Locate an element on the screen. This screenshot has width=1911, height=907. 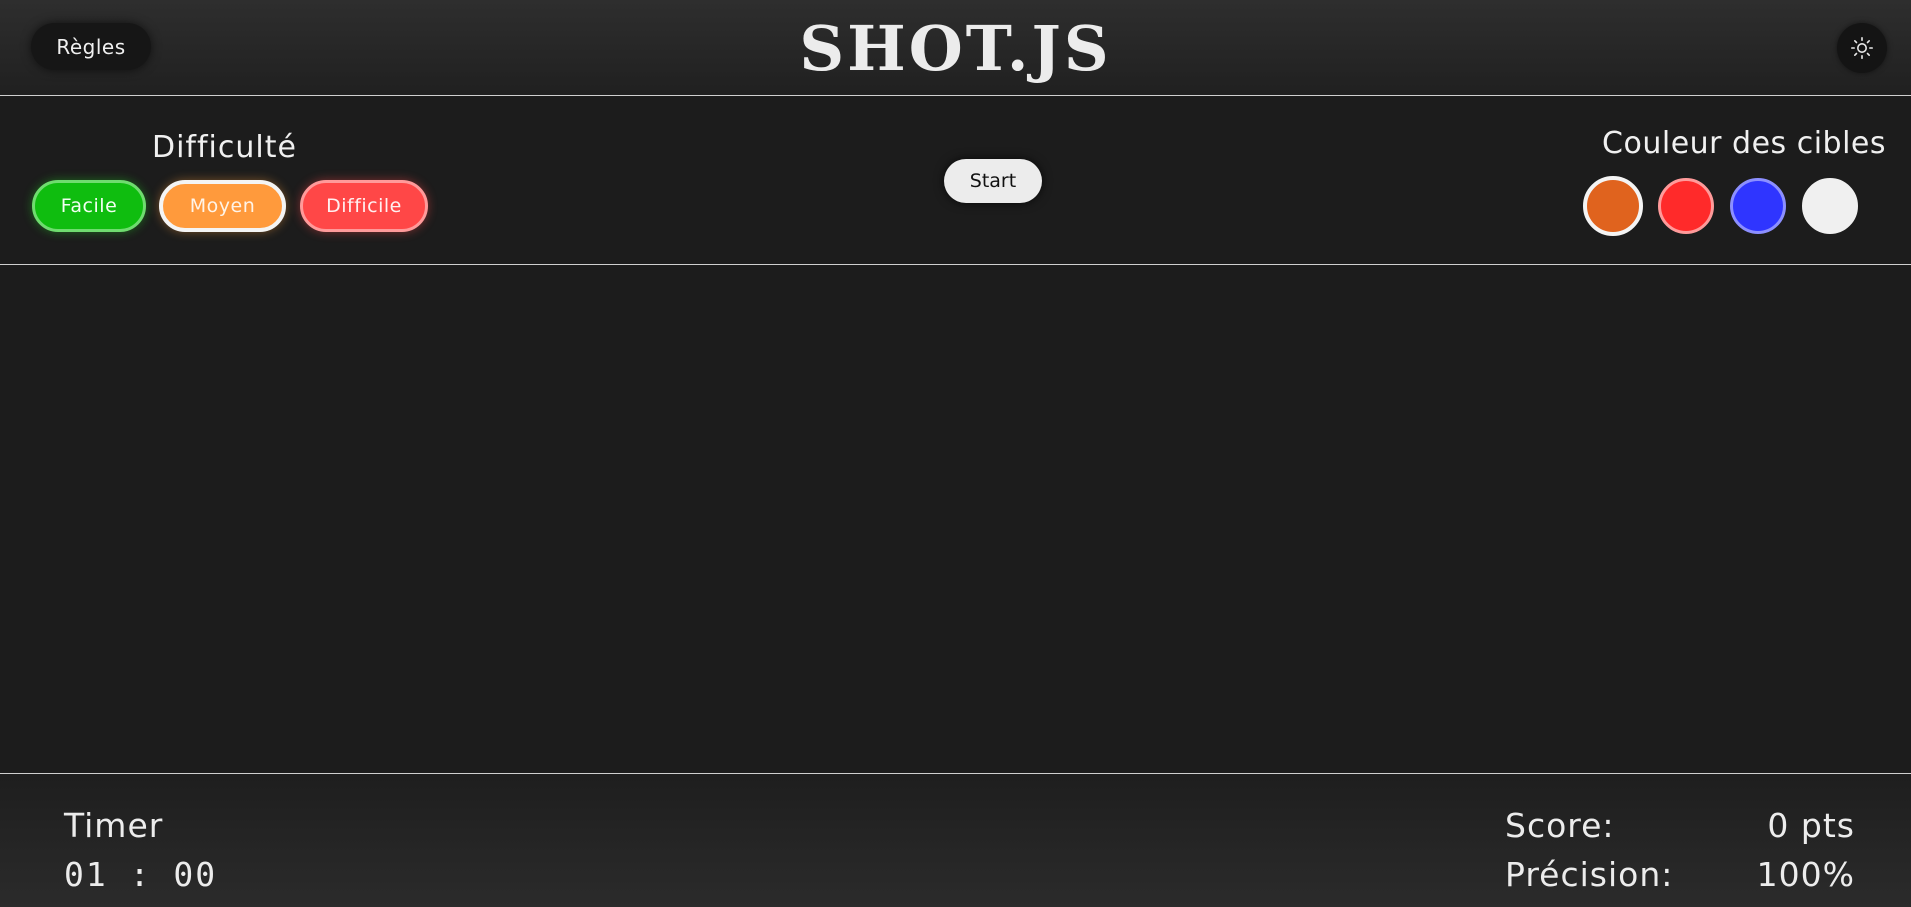
difficulty-easy-button: Facile is located at coordinates (89, 206).